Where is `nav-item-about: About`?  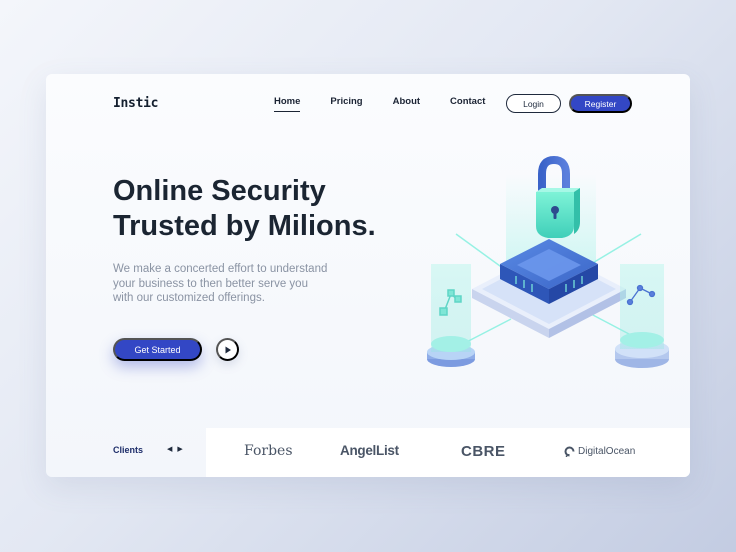
nav-item-about: About is located at coordinates (406, 104).